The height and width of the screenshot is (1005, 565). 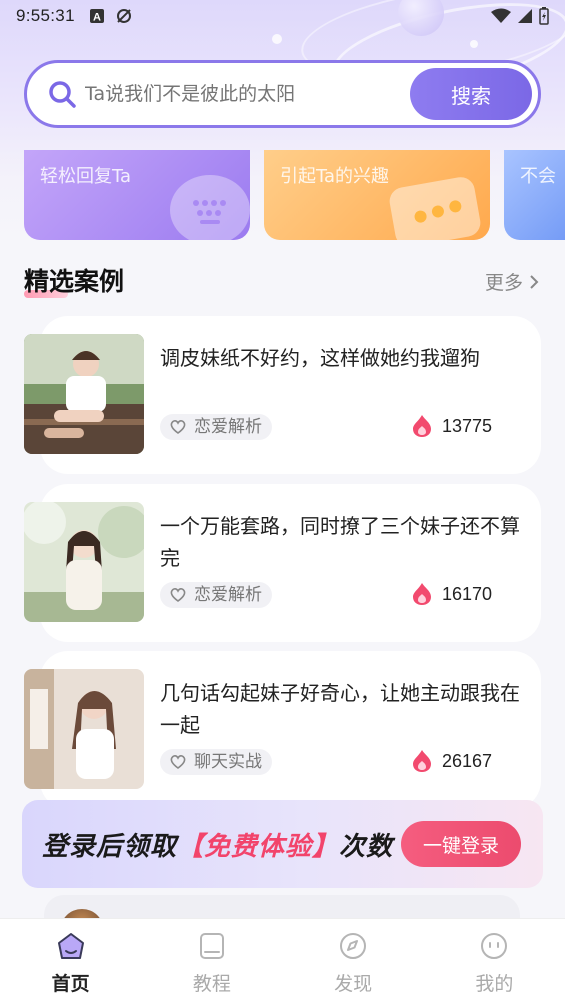 I want to click on tab-mine: 我的, so click(x=494, y=962).